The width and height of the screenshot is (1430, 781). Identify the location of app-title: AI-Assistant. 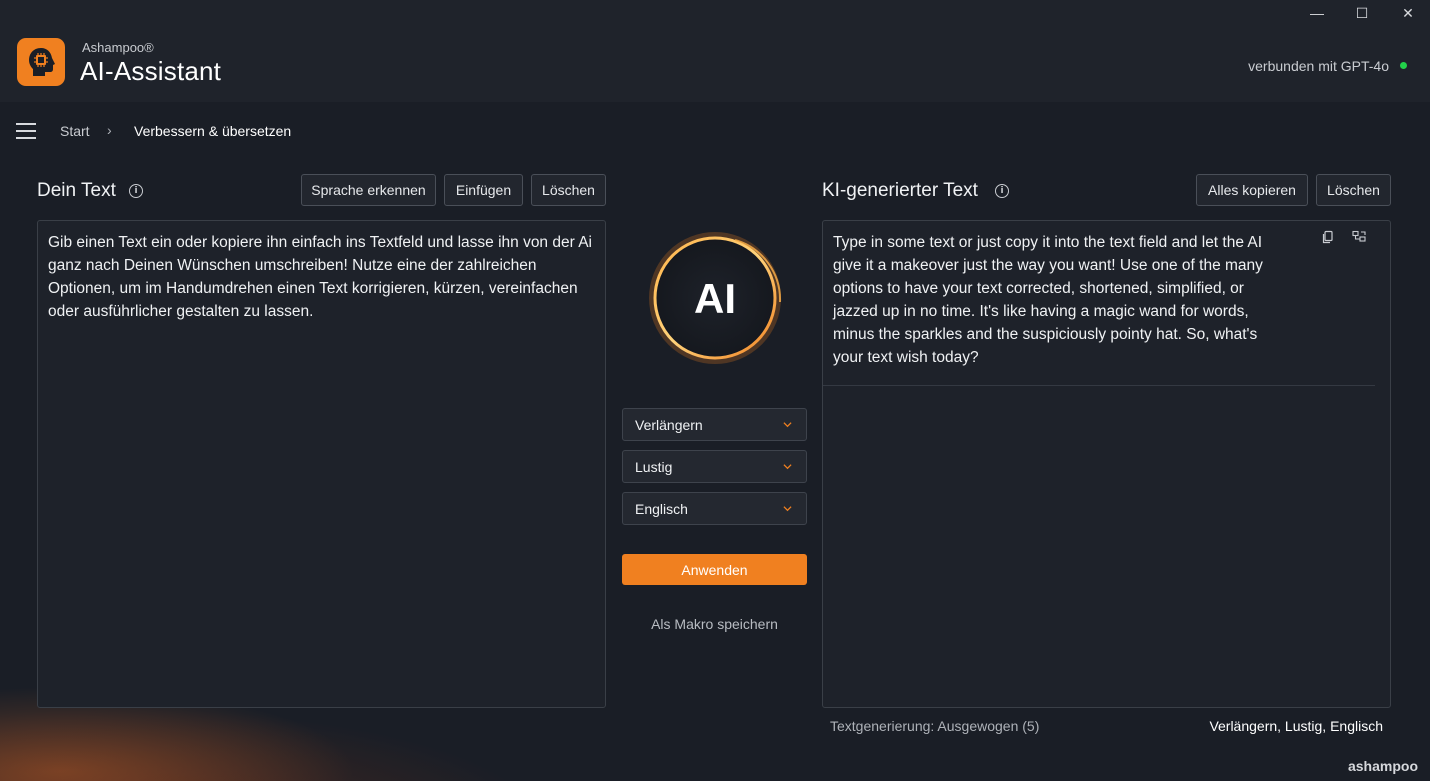
(151, 71).